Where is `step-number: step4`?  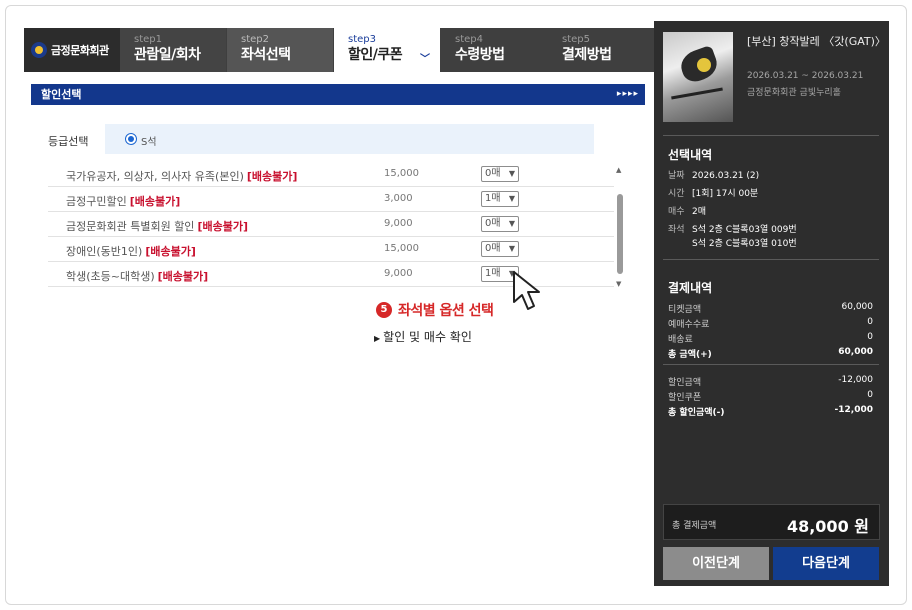
step-number: step4 is located at coordinates (469, 39).